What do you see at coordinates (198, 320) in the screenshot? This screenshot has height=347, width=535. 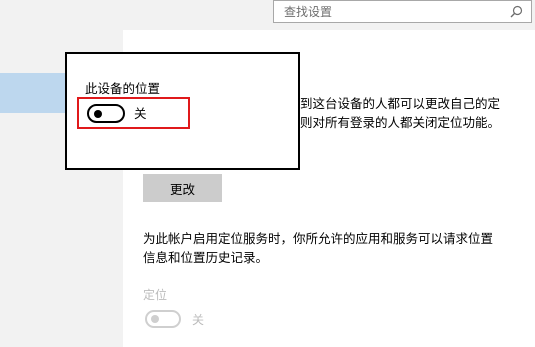 I see `location-toggle-label: 关` at bounding box center [198, 320].